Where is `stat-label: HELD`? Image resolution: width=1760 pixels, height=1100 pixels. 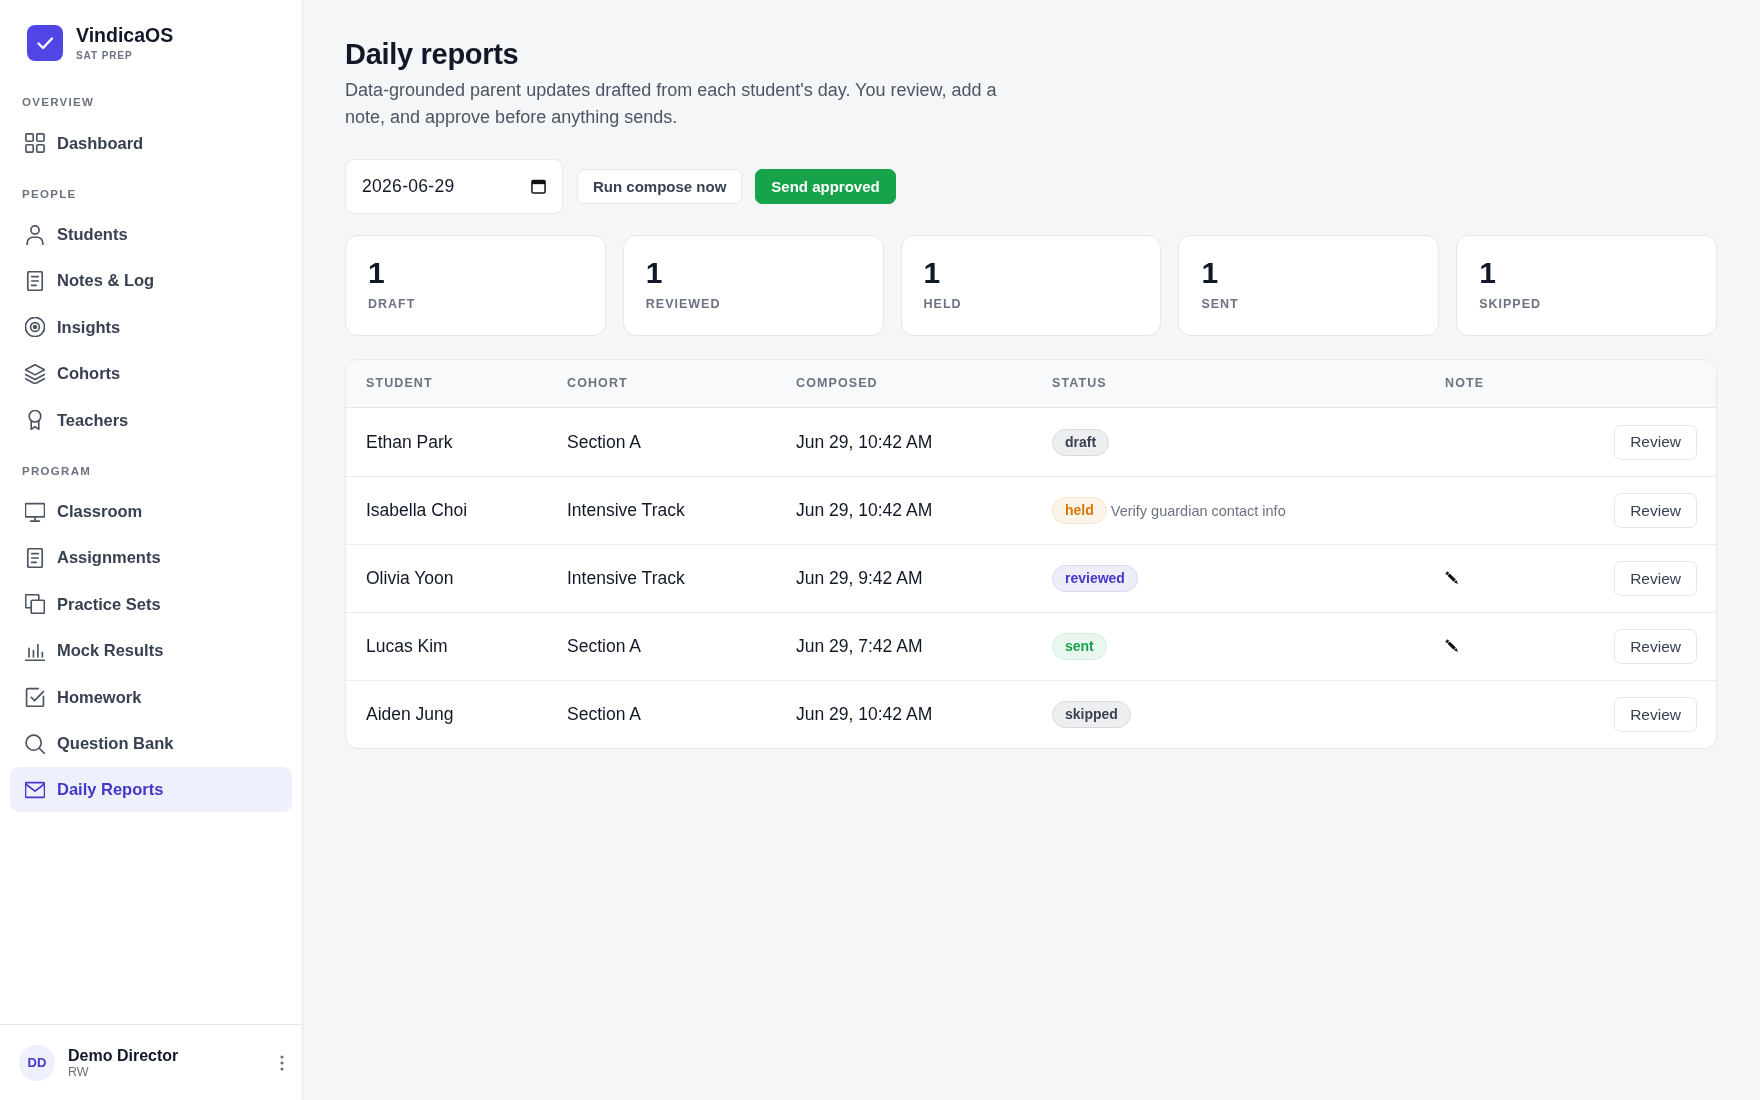
stat-label: HELD is located at coordinates (942, 304).